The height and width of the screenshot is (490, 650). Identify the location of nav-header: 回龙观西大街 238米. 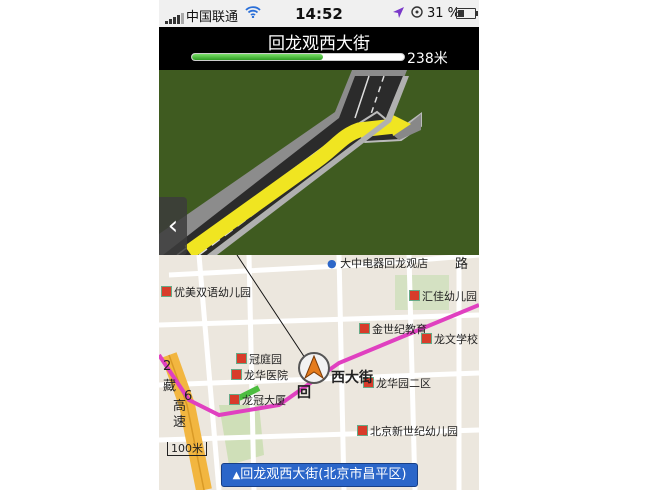
(319, 48).